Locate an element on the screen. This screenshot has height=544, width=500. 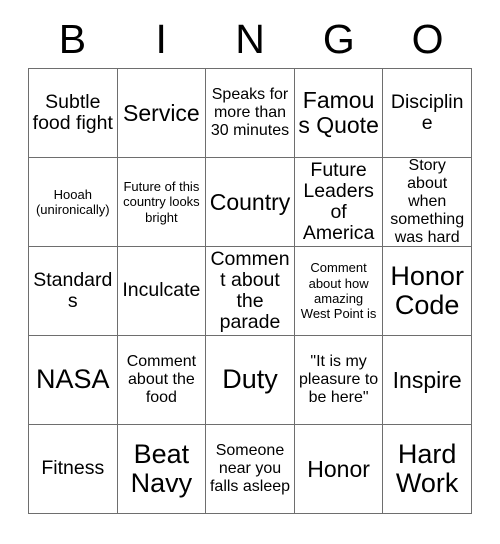
bingo-cell-label: Discipline is located at coordinates (427, 112).